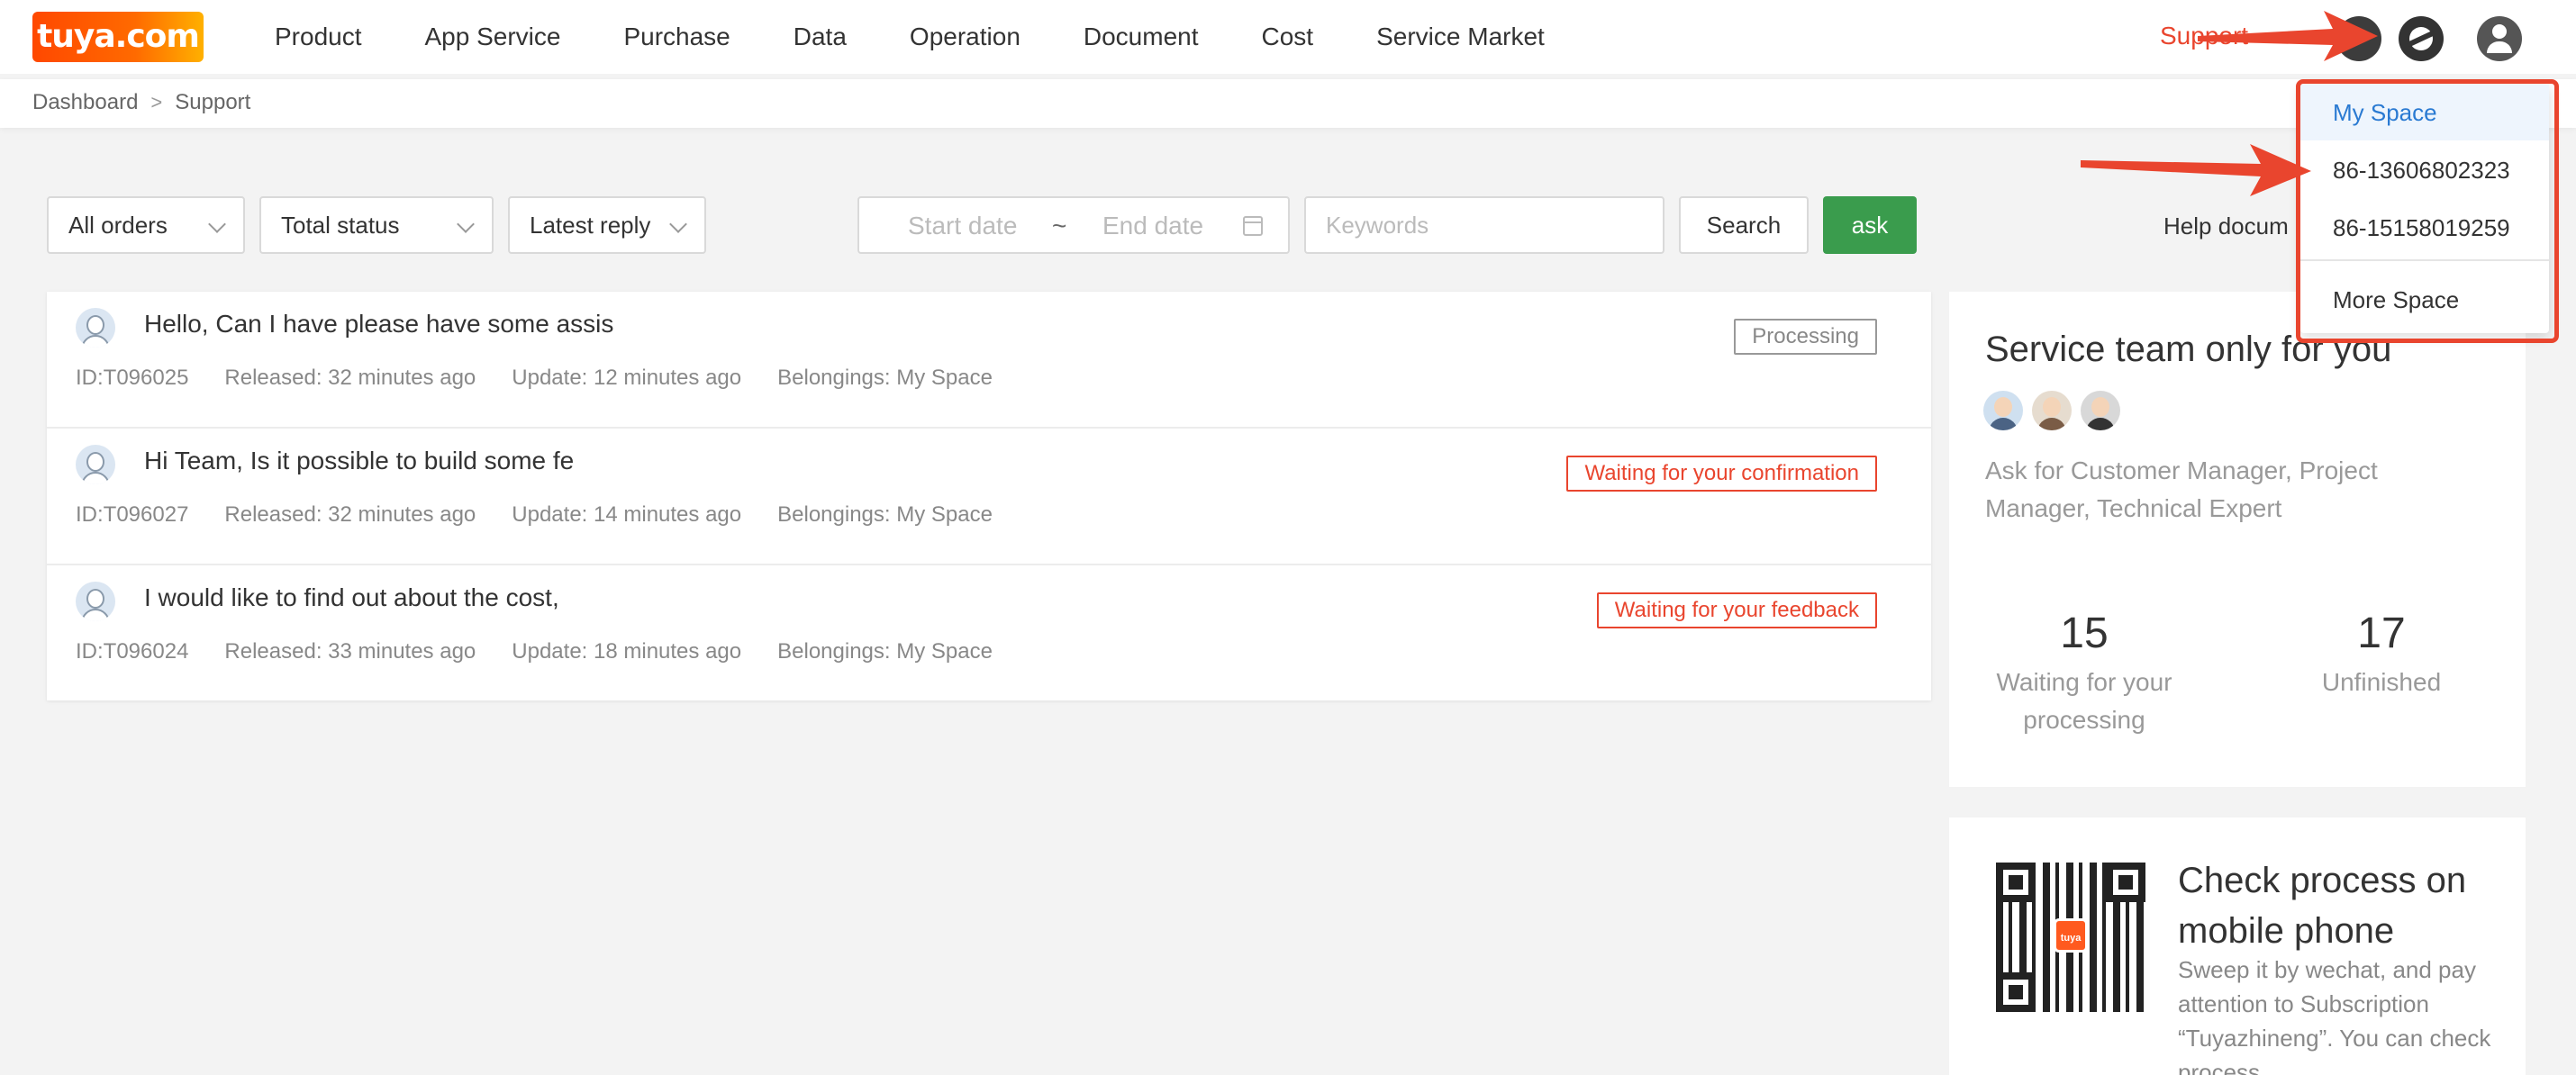 Image resolution: width=2576 pixels, height=1075 pixels. What do you see at coordinates (627, 378) in the screenshot?
I see `ticket-updated: Update: 12 minutes ago` at bounding box center [627, 378].